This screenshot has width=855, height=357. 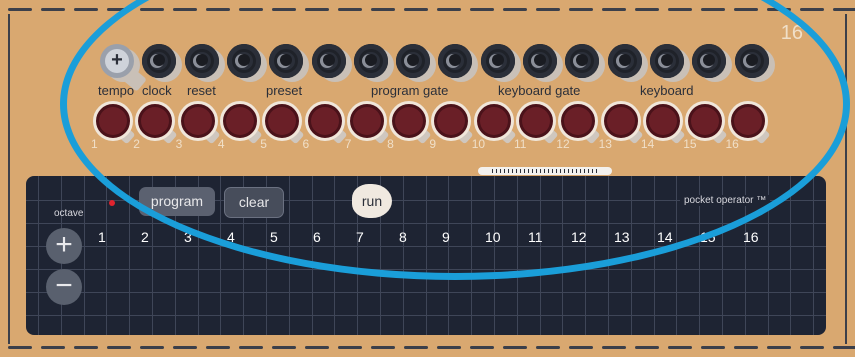 I want to click on step-14: 14, so click(x=665, y=237).